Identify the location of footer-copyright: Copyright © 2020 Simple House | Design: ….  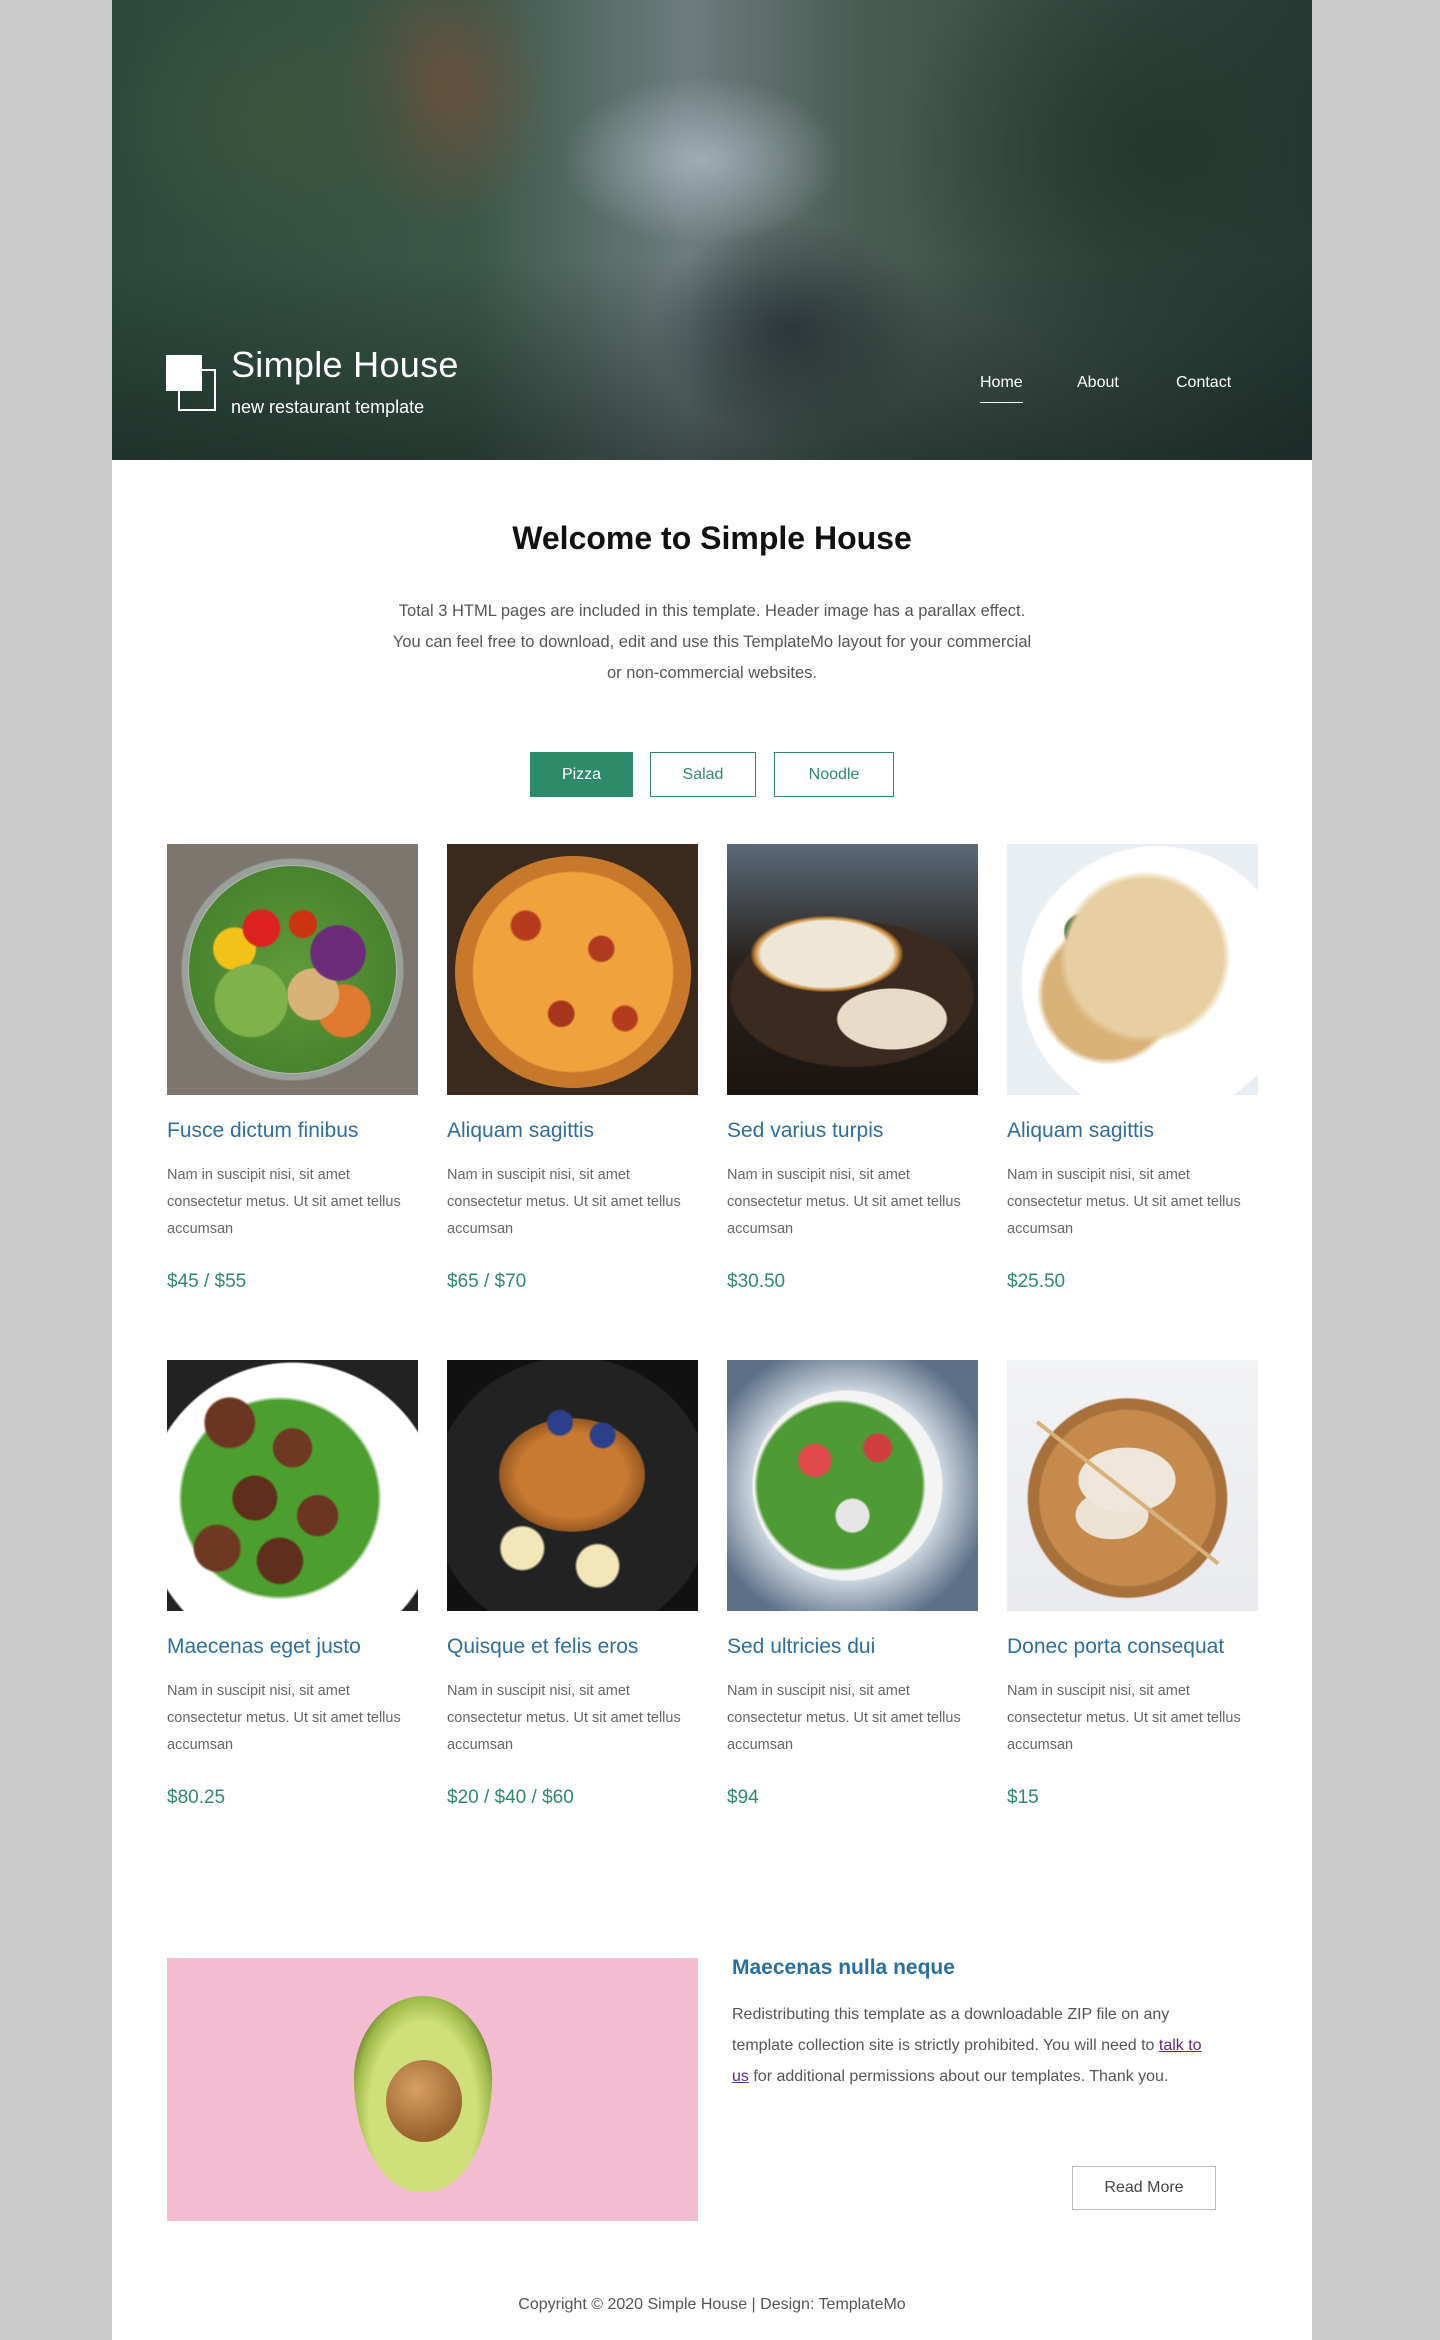
(712, 2304).